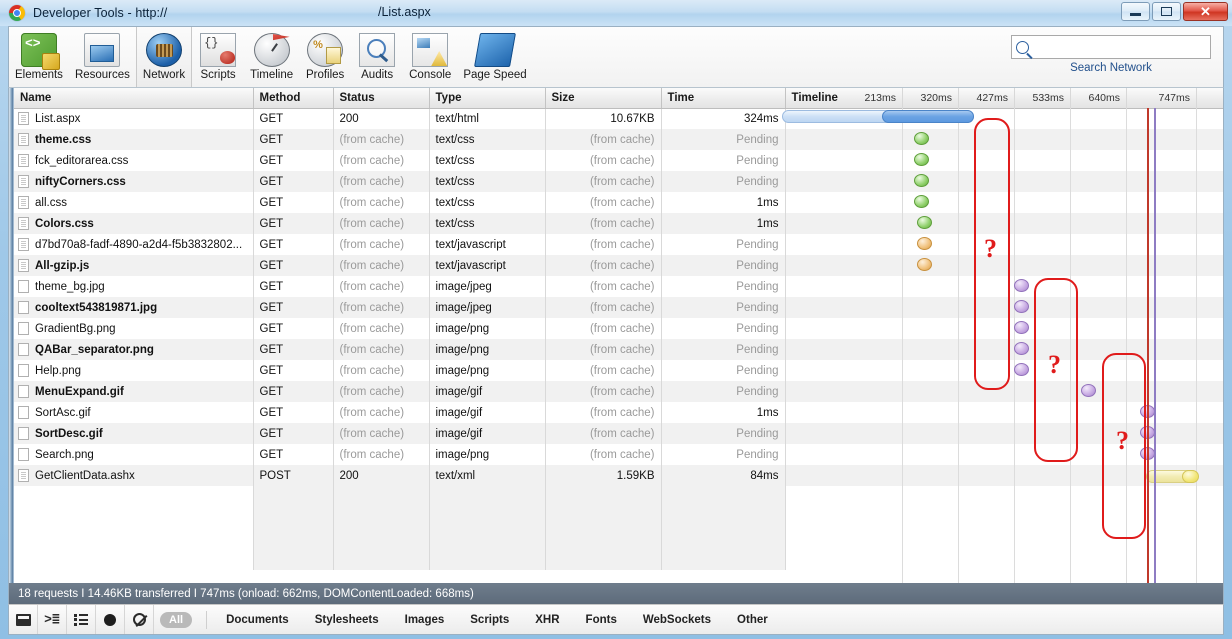  Describe the element at coordinates (377, 57) in the screenshot. I see `tab-audits: Audits` at that location.